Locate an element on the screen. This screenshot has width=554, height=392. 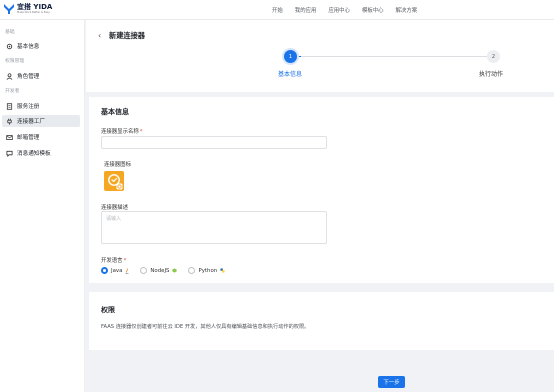
user-icon is located at coordinates (9, 76).